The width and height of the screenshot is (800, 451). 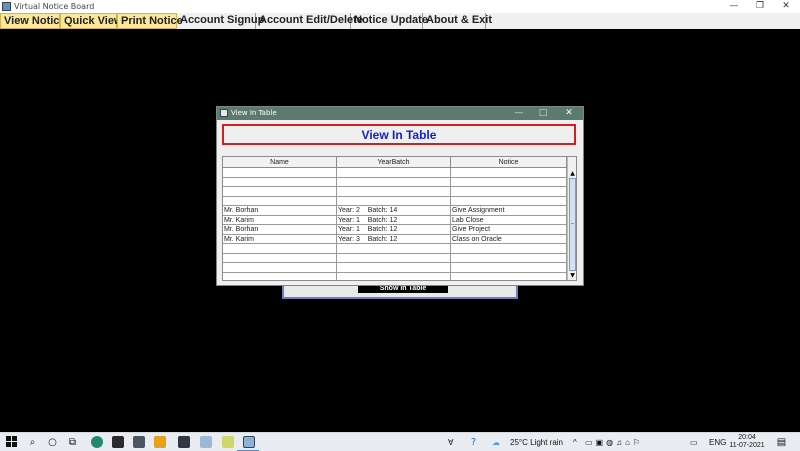 What do you see at coordinates (734, 6) in the screenshot?
I see `minimize-button: —` at bounding box center [734, 6].